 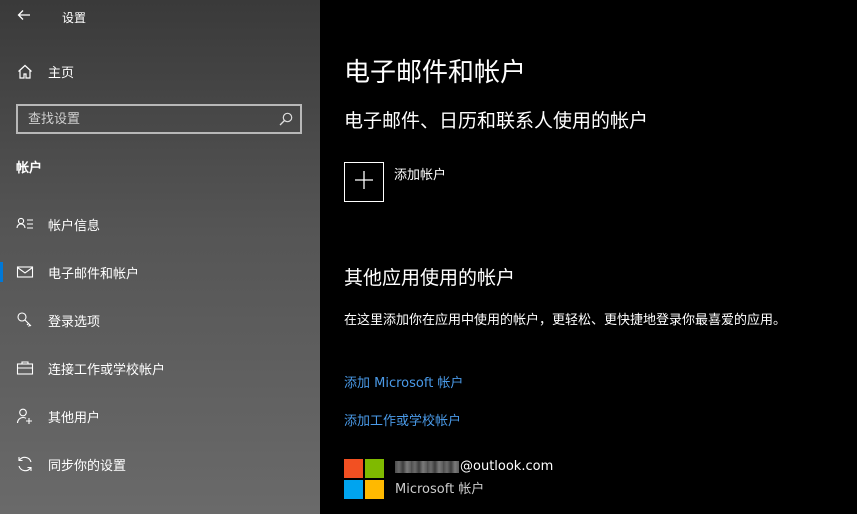 I want to click on person-add-icon, so click(x=25, y=416).